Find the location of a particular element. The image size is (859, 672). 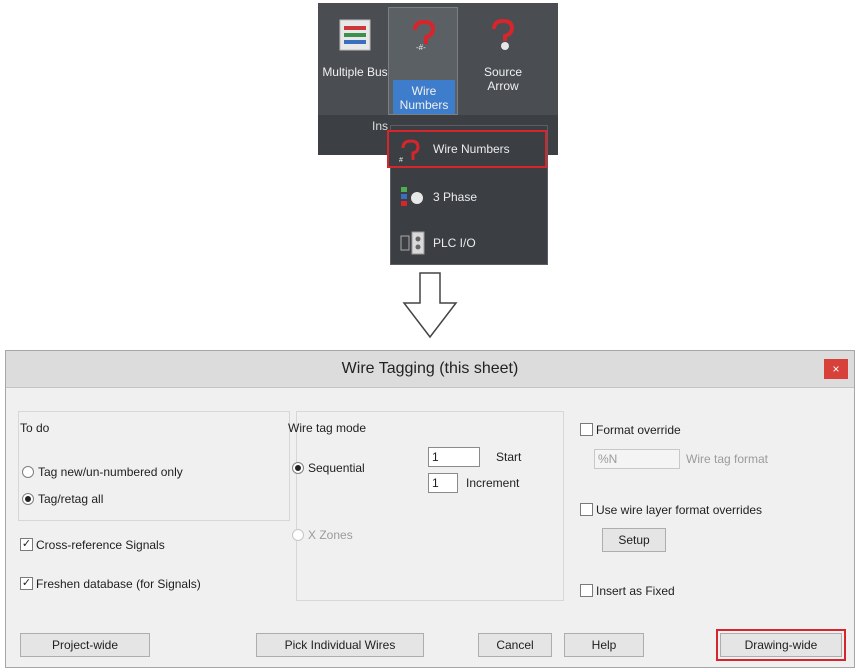

plc-io-icon is located at coordinates (412, 243).